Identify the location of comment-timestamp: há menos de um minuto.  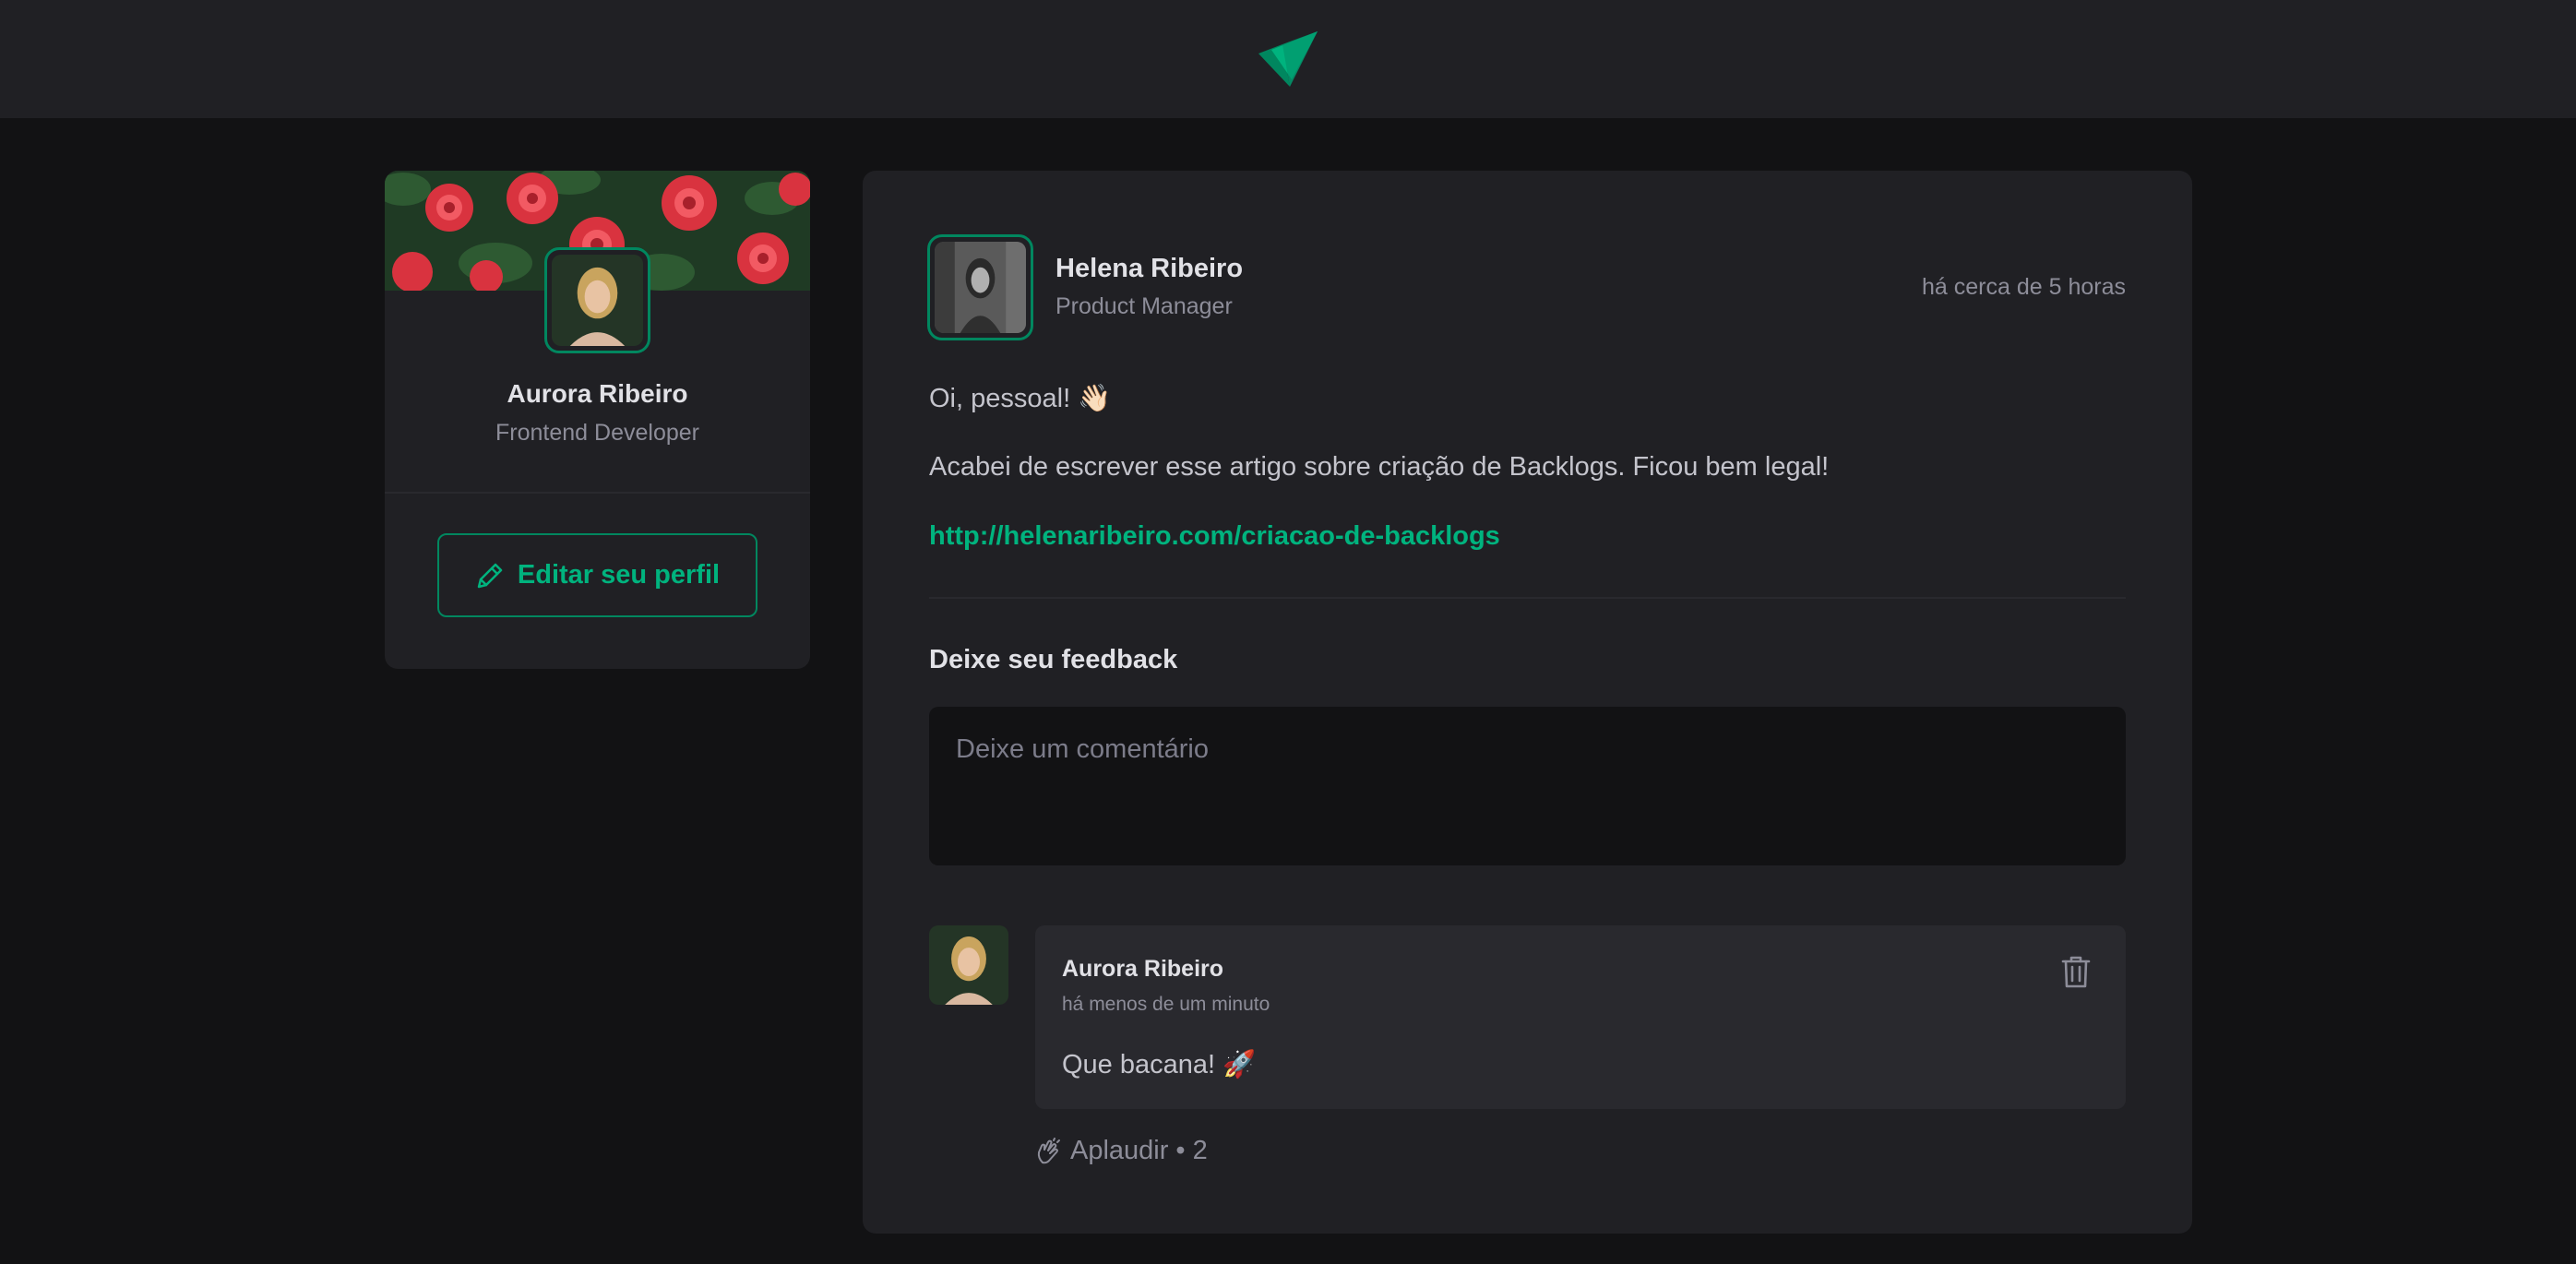
(1166, 1004).